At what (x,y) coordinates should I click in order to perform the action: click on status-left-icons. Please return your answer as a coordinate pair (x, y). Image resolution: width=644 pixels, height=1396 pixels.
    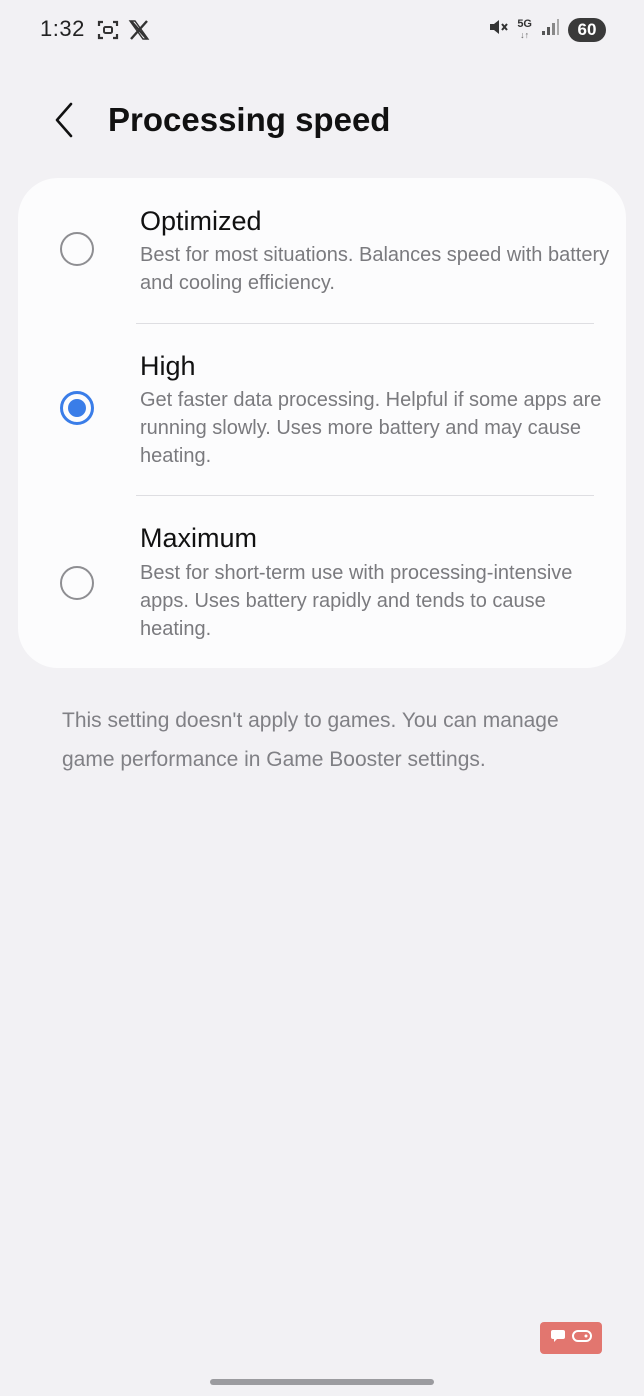
    Looking at the image, I should click on (123, 32).